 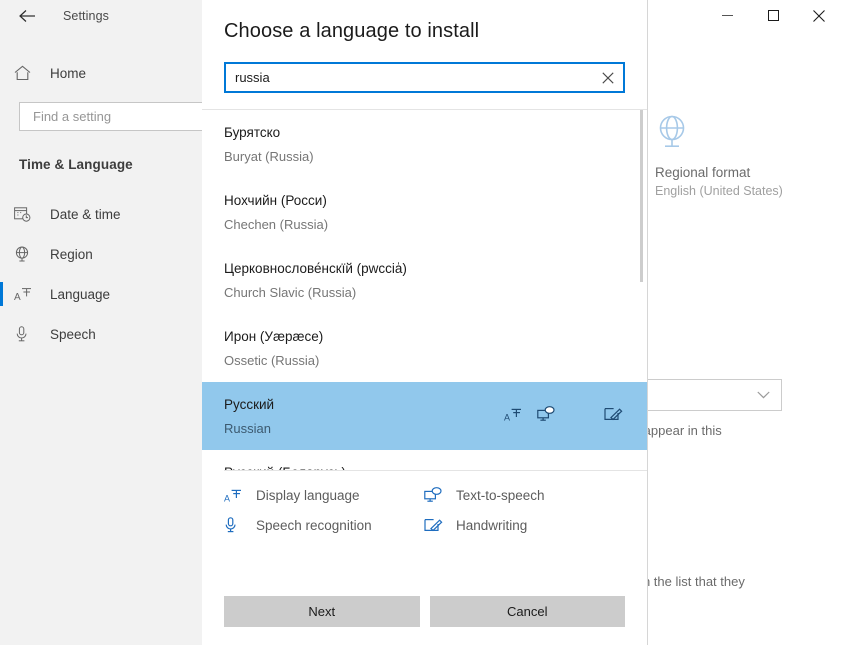 What do you see at coordinates (68, 73) in the screenshot?
I see `sidebar-item-label: Home` at bounding box center [68, 73].